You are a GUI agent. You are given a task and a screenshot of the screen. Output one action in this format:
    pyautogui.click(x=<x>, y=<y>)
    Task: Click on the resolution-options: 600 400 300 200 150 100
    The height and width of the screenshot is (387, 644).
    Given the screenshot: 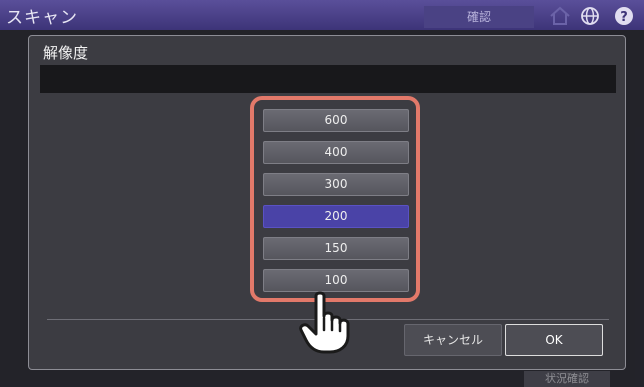 What is the action you would take?
    pyautogui.click(x=335, y=199)
    